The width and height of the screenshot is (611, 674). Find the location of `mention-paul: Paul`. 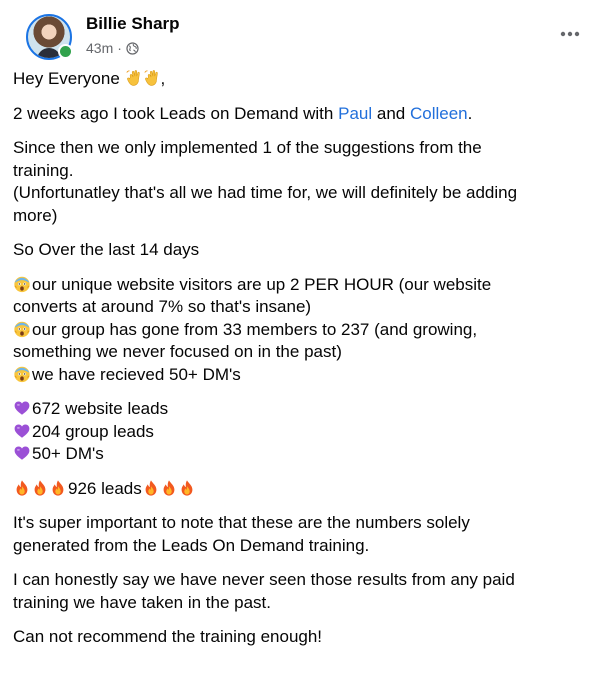

mention-paul: Paul is located at coordinates (355, 113).